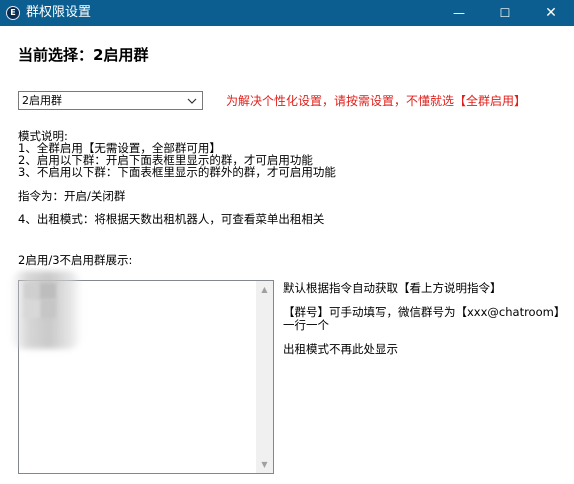 Image resolution: width=574 pixels, height=484 pixels. Describe the element at coordinates (110, 100) in the screenshot. I see `mode-select: 2启用群` at that location.